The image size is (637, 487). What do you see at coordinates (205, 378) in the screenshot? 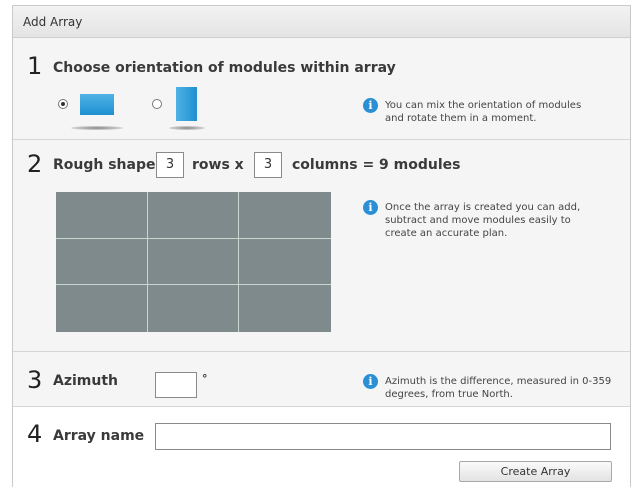
I see `degree-symbol: °` at bounding box center [205, 378].